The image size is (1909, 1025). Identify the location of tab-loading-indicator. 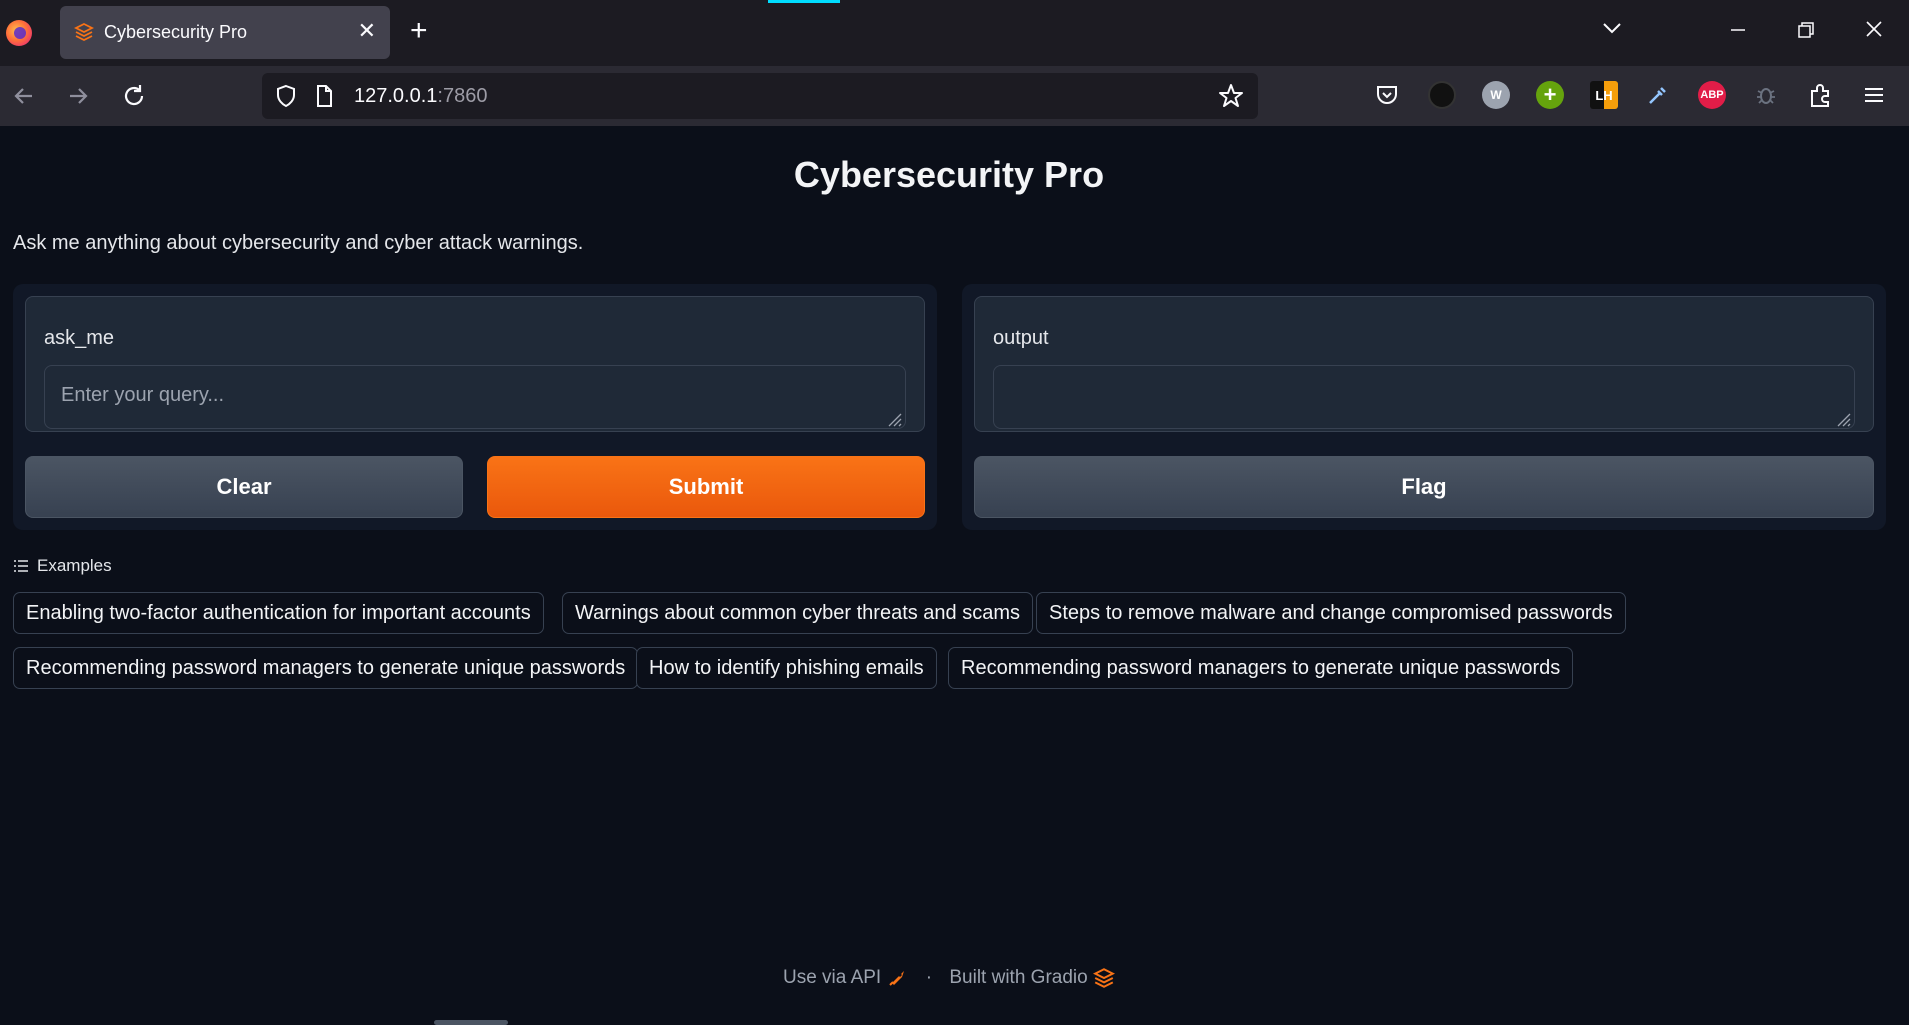
(804, 1).